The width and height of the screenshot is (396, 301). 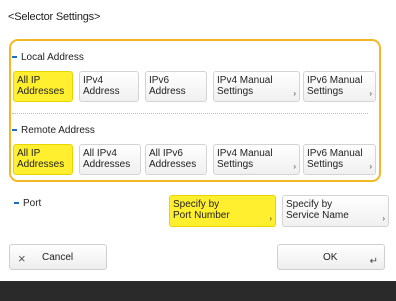 I want to click on option-label: All IPv6 Addresses, so click(x=173, y=159).